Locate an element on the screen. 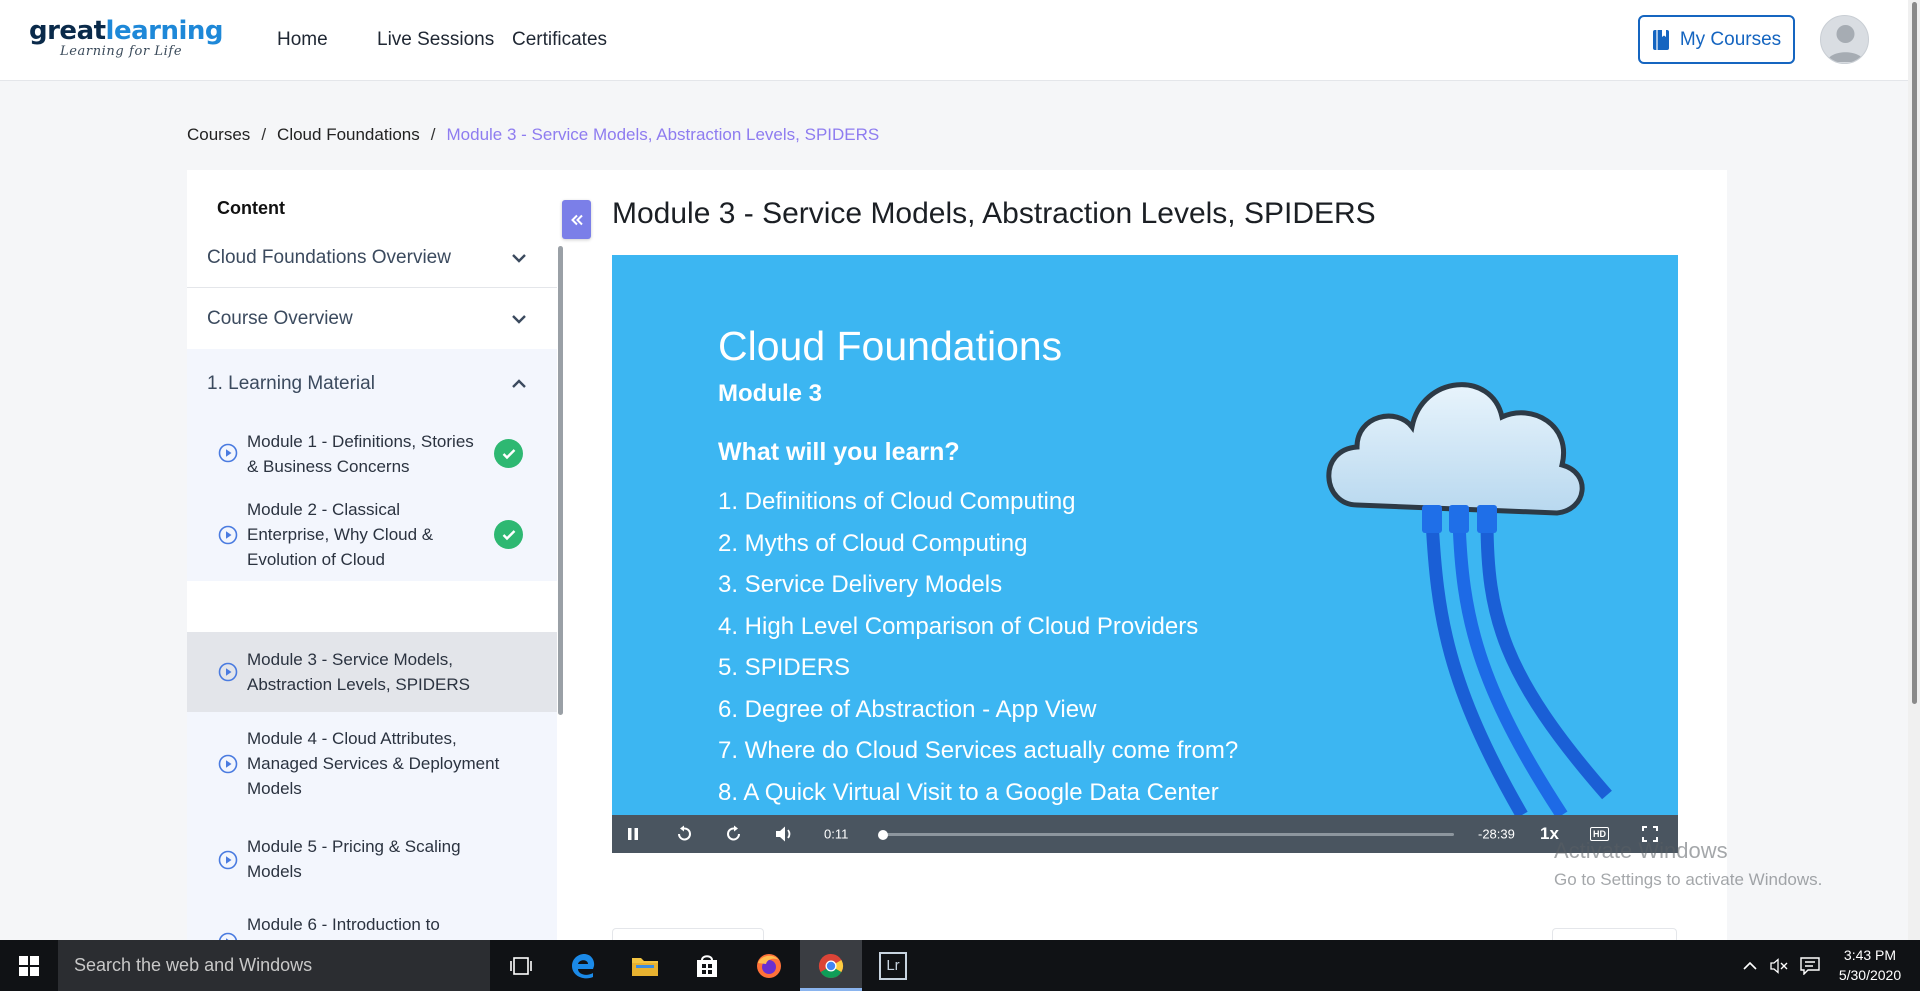 Image resolution: width=1920 pixels, height=991 pixels. greatlearning-logo: greatlearning Learning for Life is located at coordinates (126, 37).